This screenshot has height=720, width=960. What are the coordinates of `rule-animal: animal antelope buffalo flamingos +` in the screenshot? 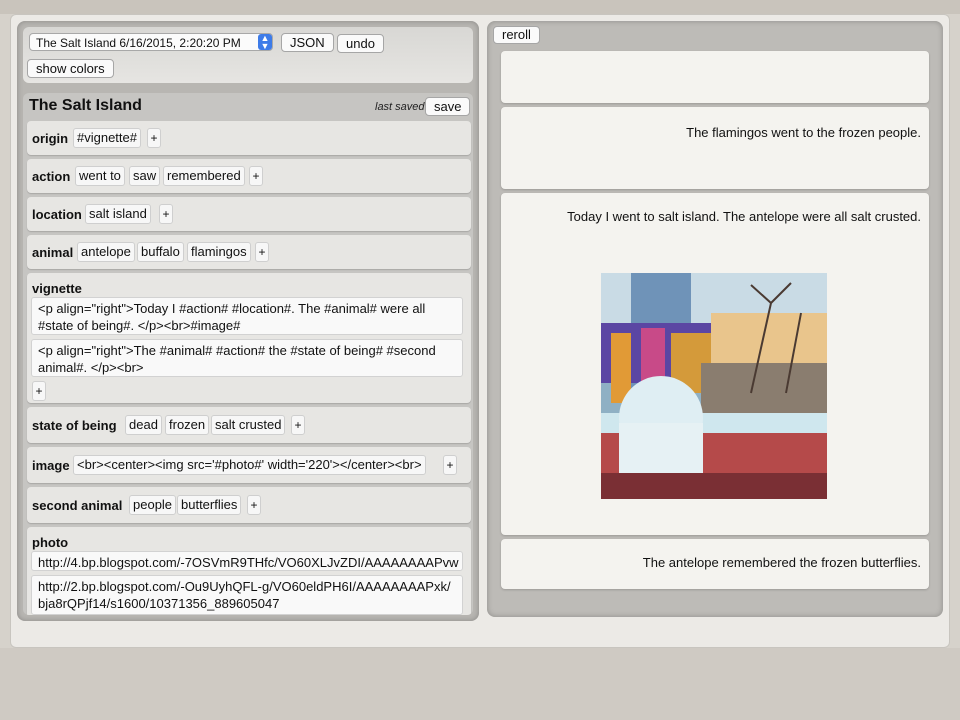 It's located at (249, 252).